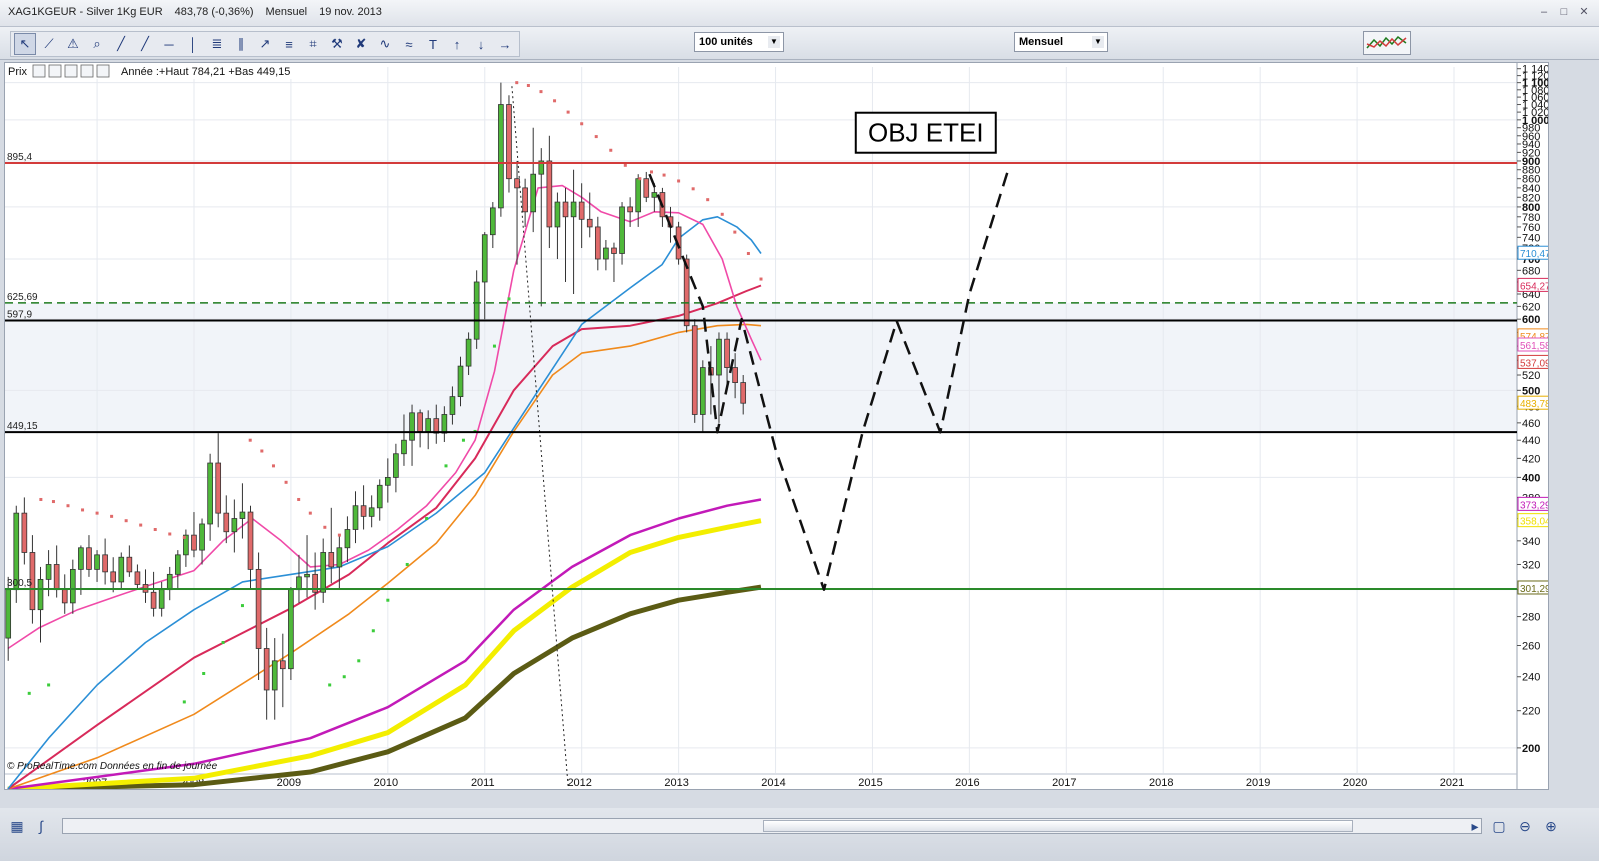 This screenshot has width=1599, height=861. I want to click on scrollbar-thumb, so click(1058, 826).